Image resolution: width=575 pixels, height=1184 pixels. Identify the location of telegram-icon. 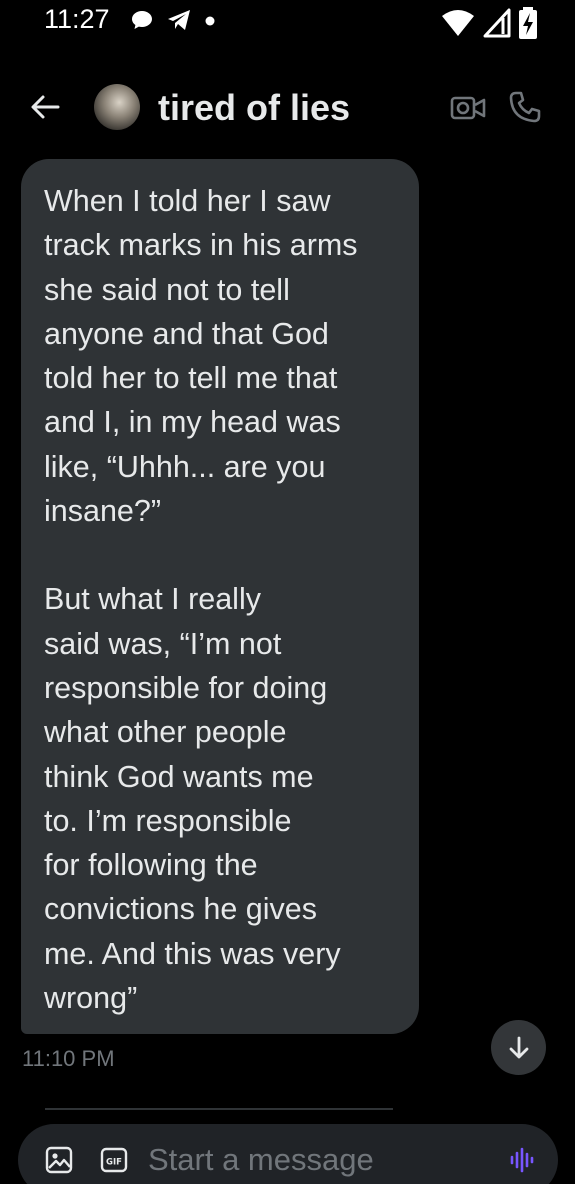
(179, 20).